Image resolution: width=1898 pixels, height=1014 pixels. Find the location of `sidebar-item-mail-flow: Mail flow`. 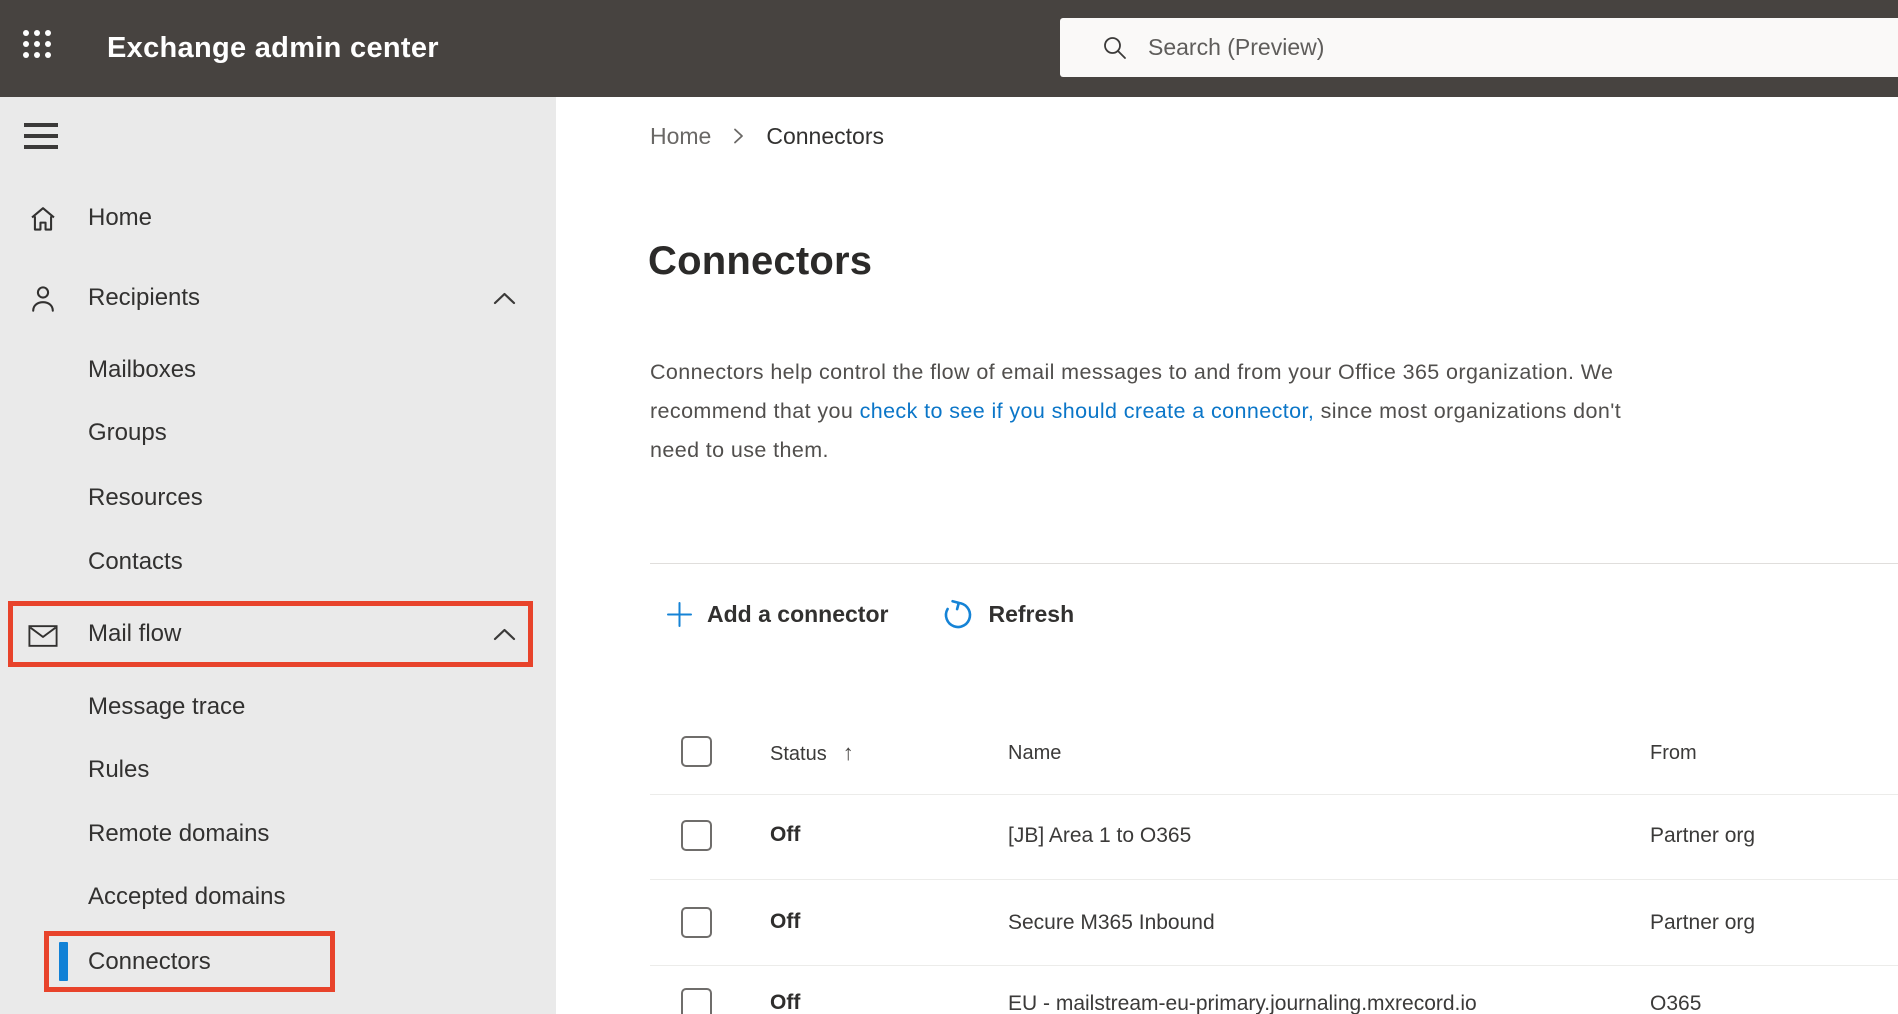

sidebar-item-mail-flow: Mail flow is located at coordinates (278, 634).